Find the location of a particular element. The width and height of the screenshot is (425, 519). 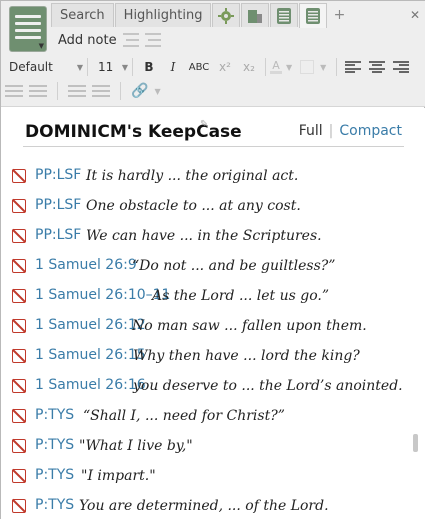

scrollbar-thumb is located at coordinates (415, 443).